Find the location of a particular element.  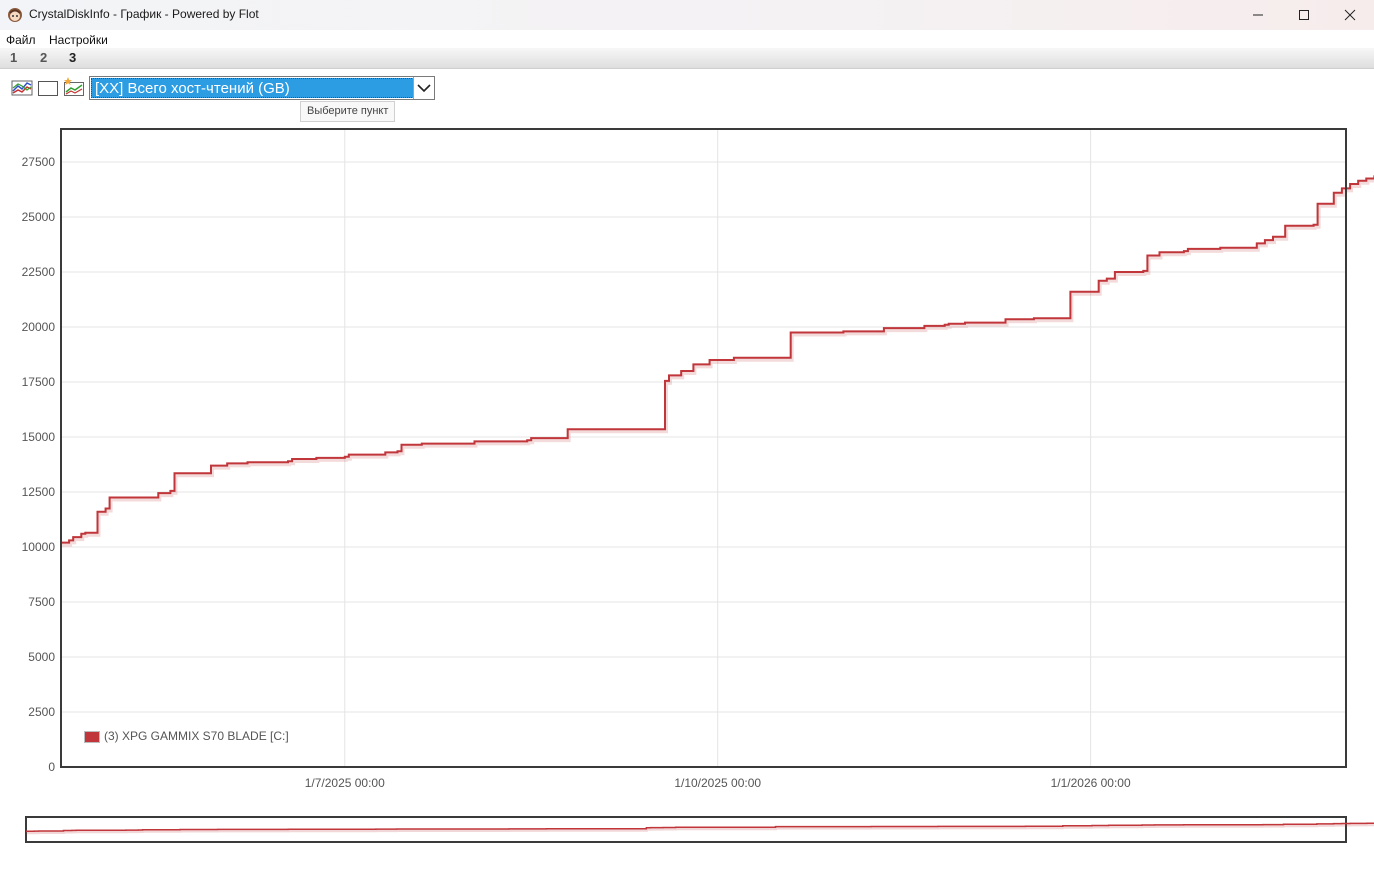

y-tick-label: 2500 is located at coordinates (41, 712).